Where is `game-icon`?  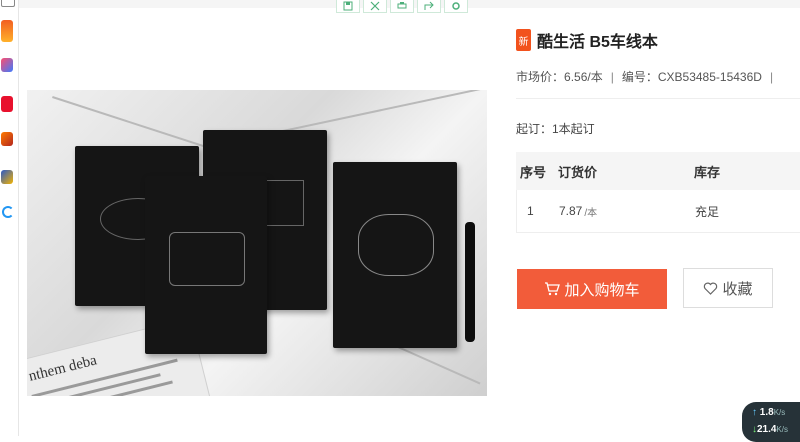
game-icon is located at coordinates (7, 139).